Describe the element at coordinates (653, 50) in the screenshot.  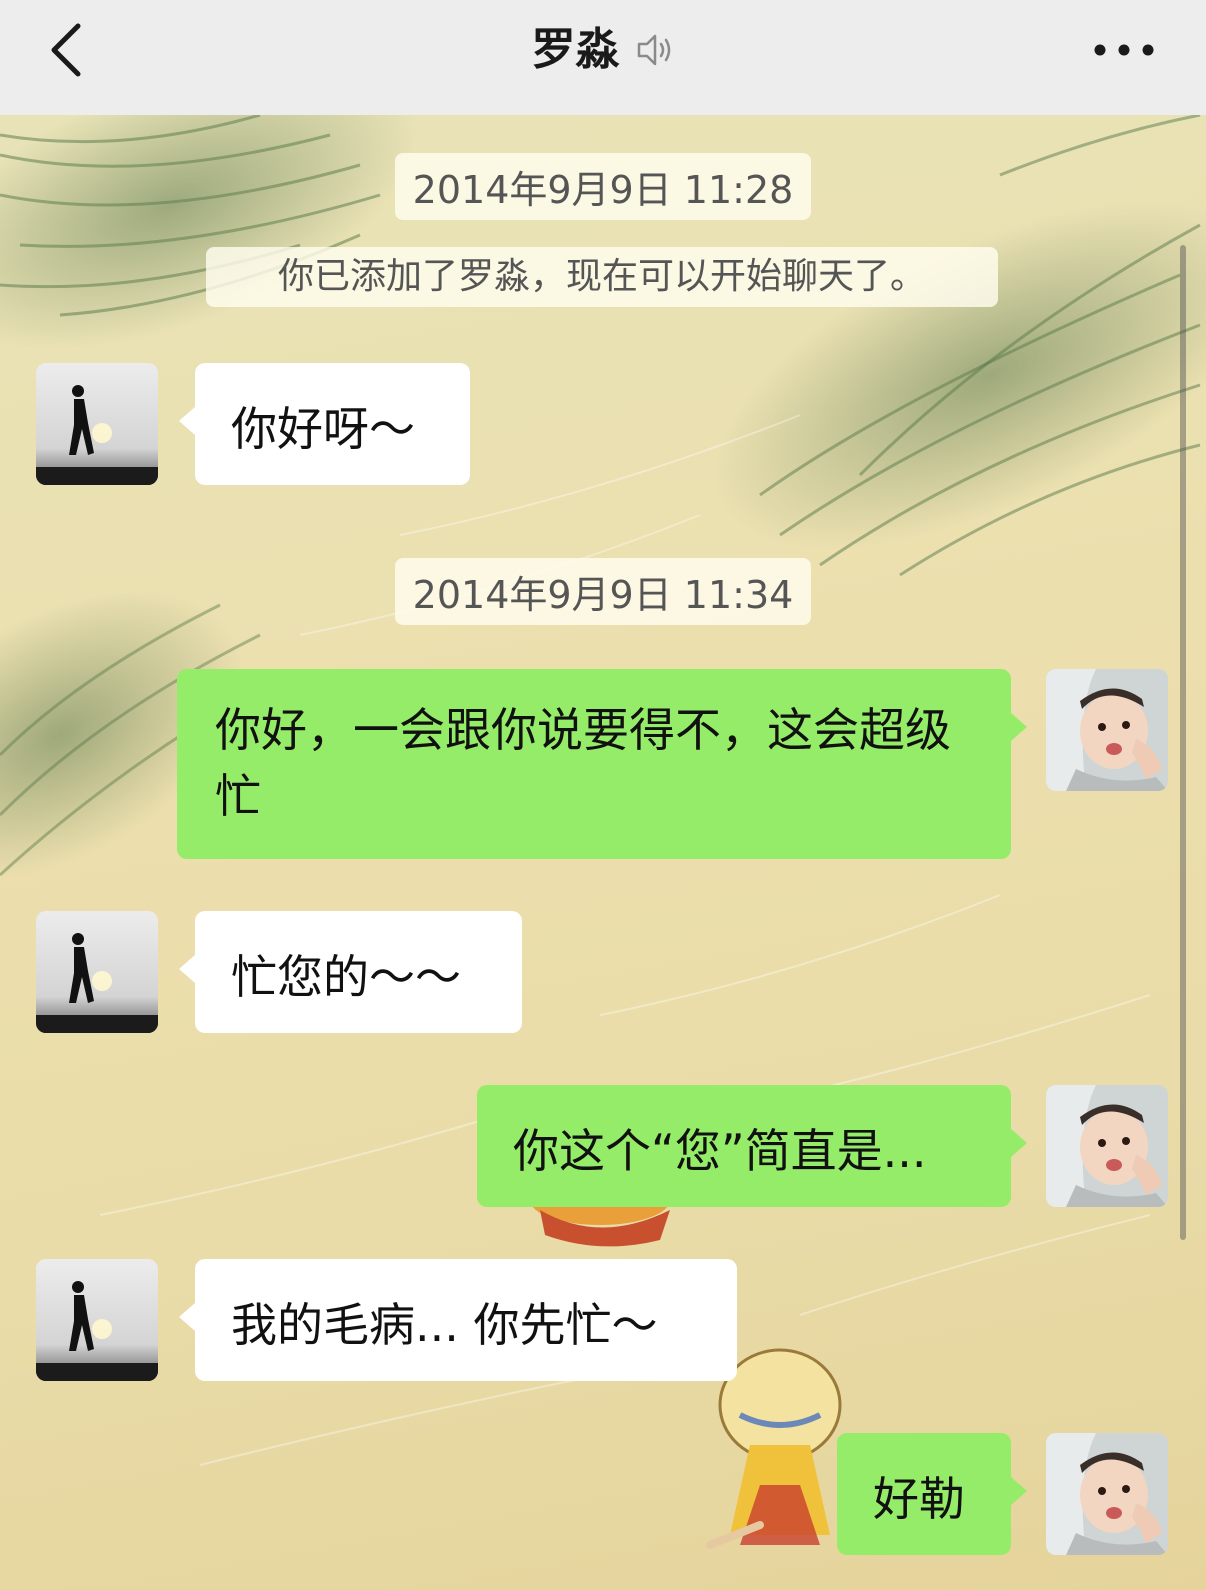
I see `muted-speaker-icon` at that location.